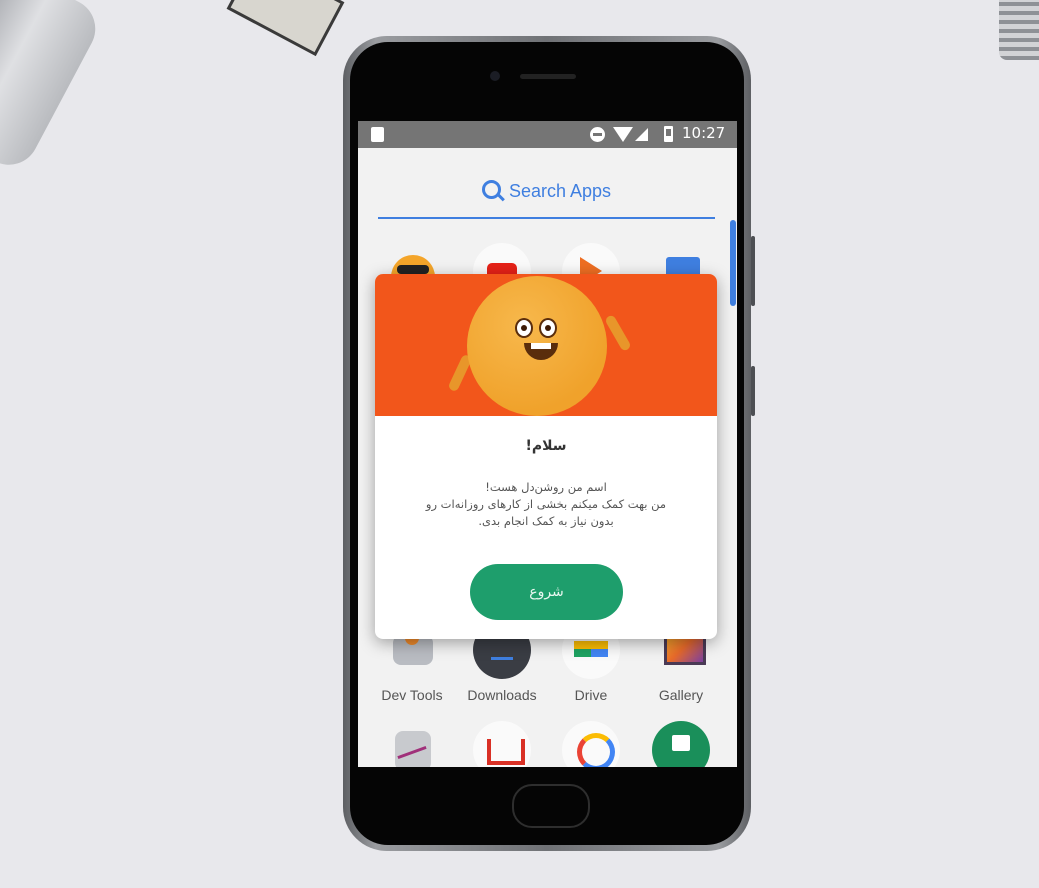 Image resolution: width=1039 pixels, height=888 pixels. I want to click on dialog-body-line: بدون نیاز به کمک انجام بدی., so click(546, 521).